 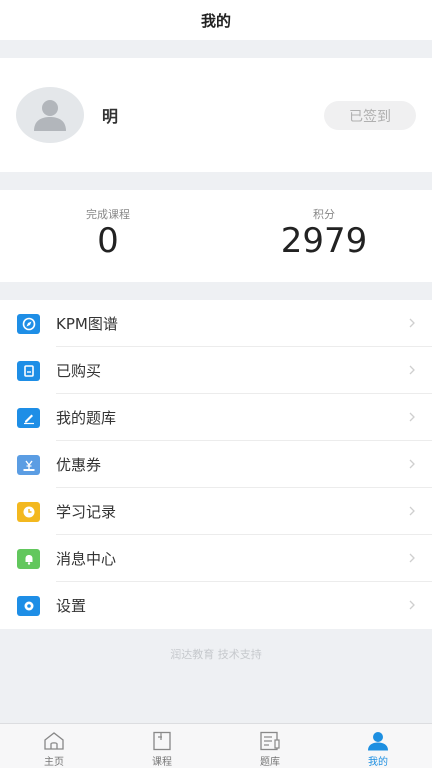 I want to click on avatar, so click(x=50, y=115).